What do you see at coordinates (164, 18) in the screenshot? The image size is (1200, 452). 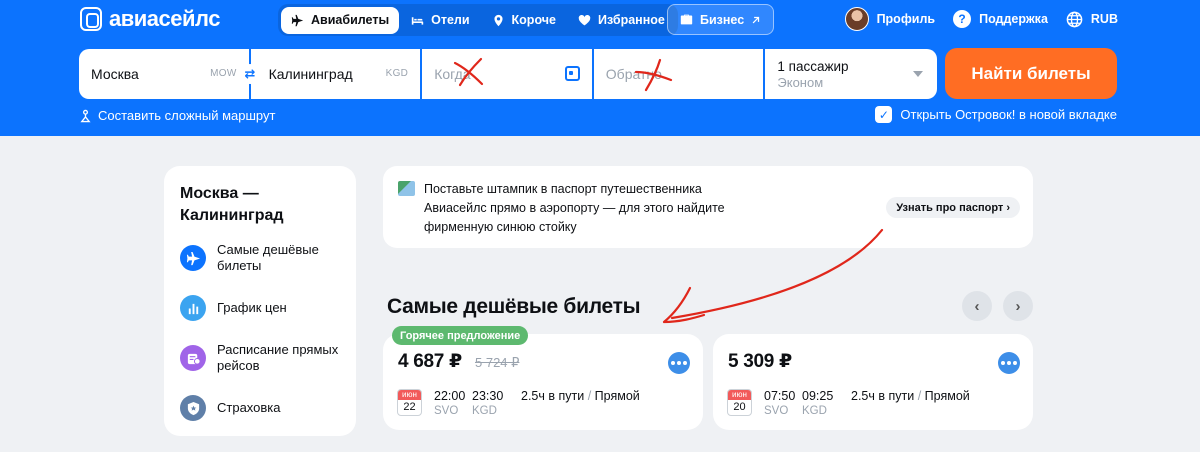 I see `logo-text: авиасейлс` at bounding box center [164, 18].